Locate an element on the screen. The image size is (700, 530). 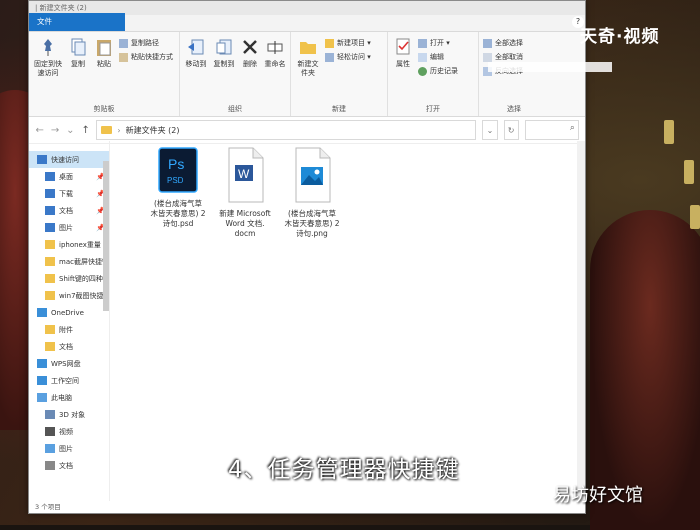
up-arrow-icon: ↑ is located at coordinates (85, 130).